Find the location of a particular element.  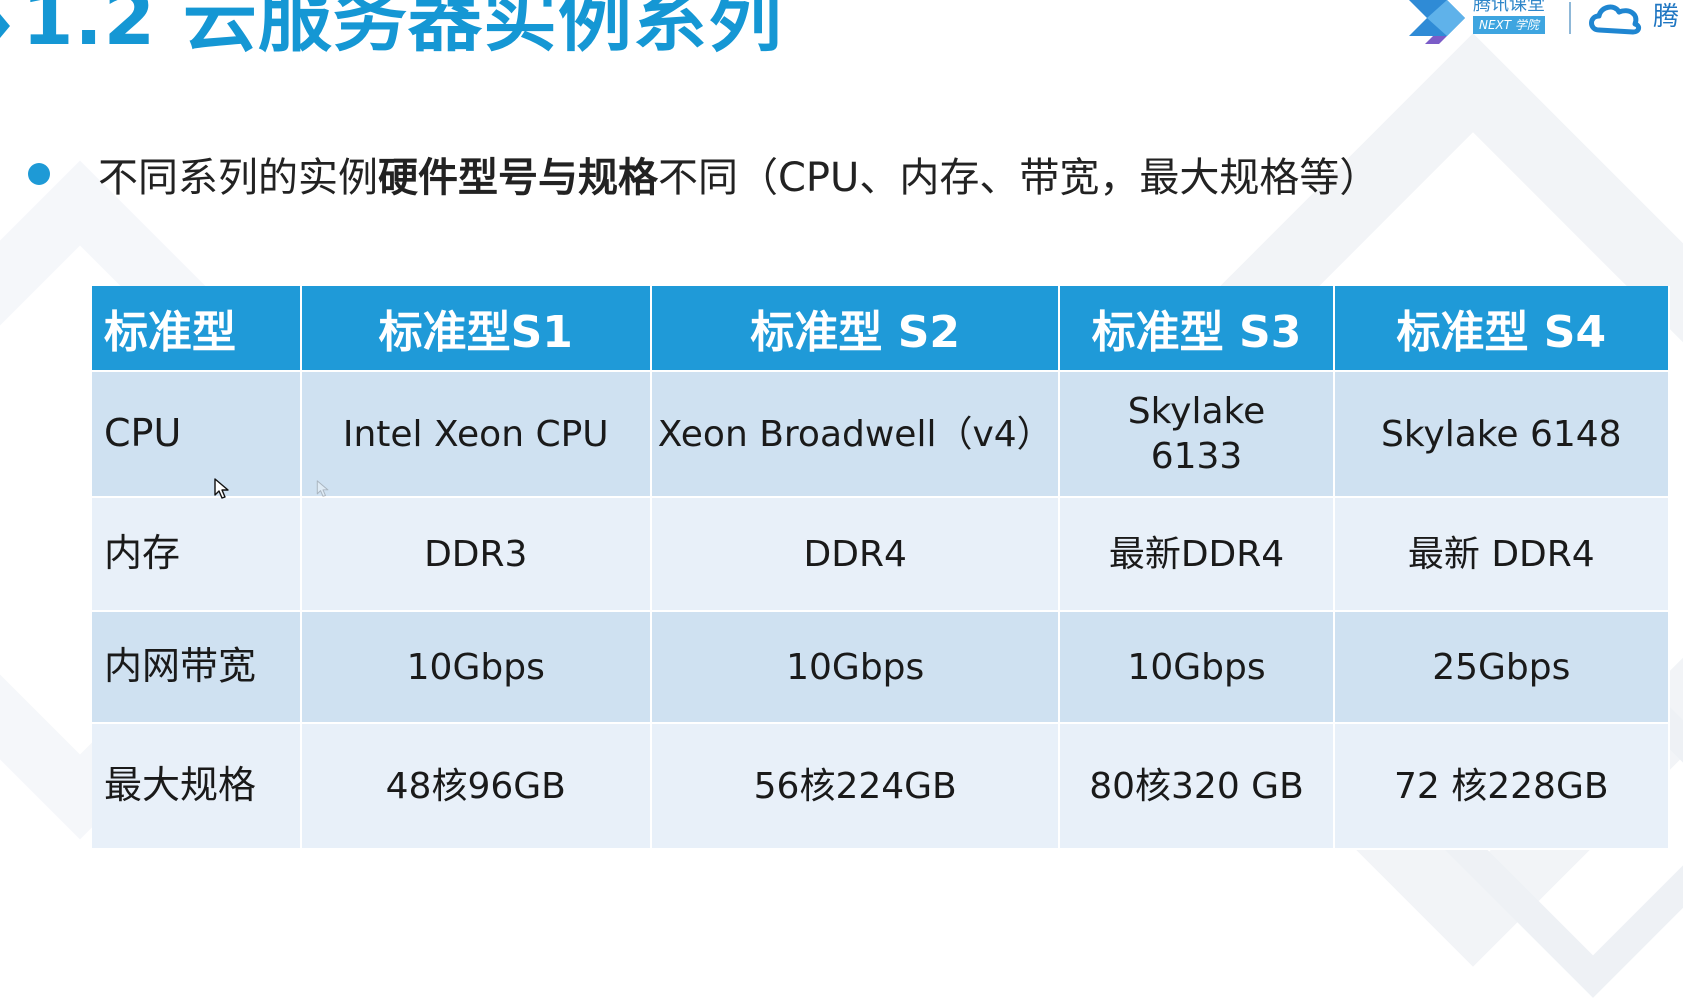

tencent-cloud-icon is located at coordinates (1615, 19).